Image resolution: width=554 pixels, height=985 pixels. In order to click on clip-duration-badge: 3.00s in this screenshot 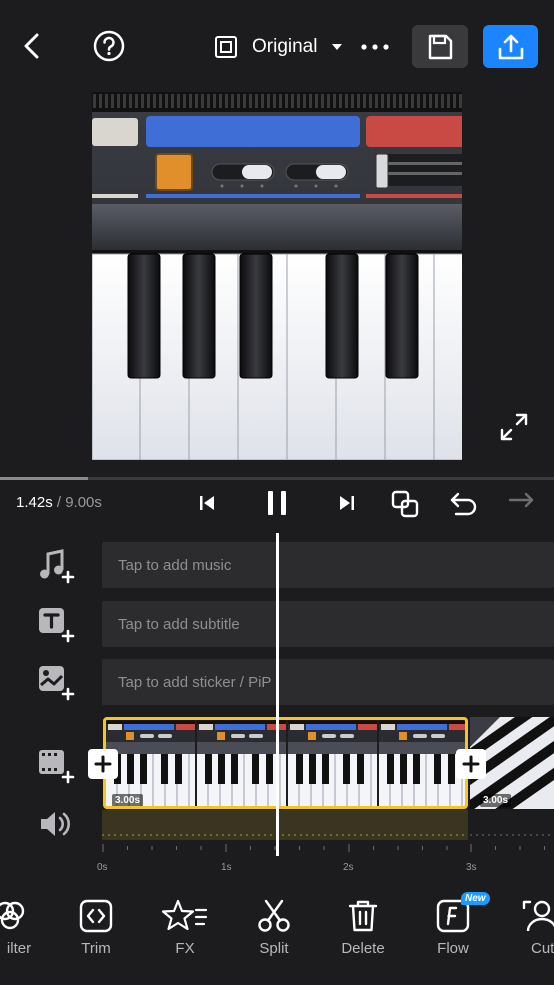, I will do `click(128, 798)`.